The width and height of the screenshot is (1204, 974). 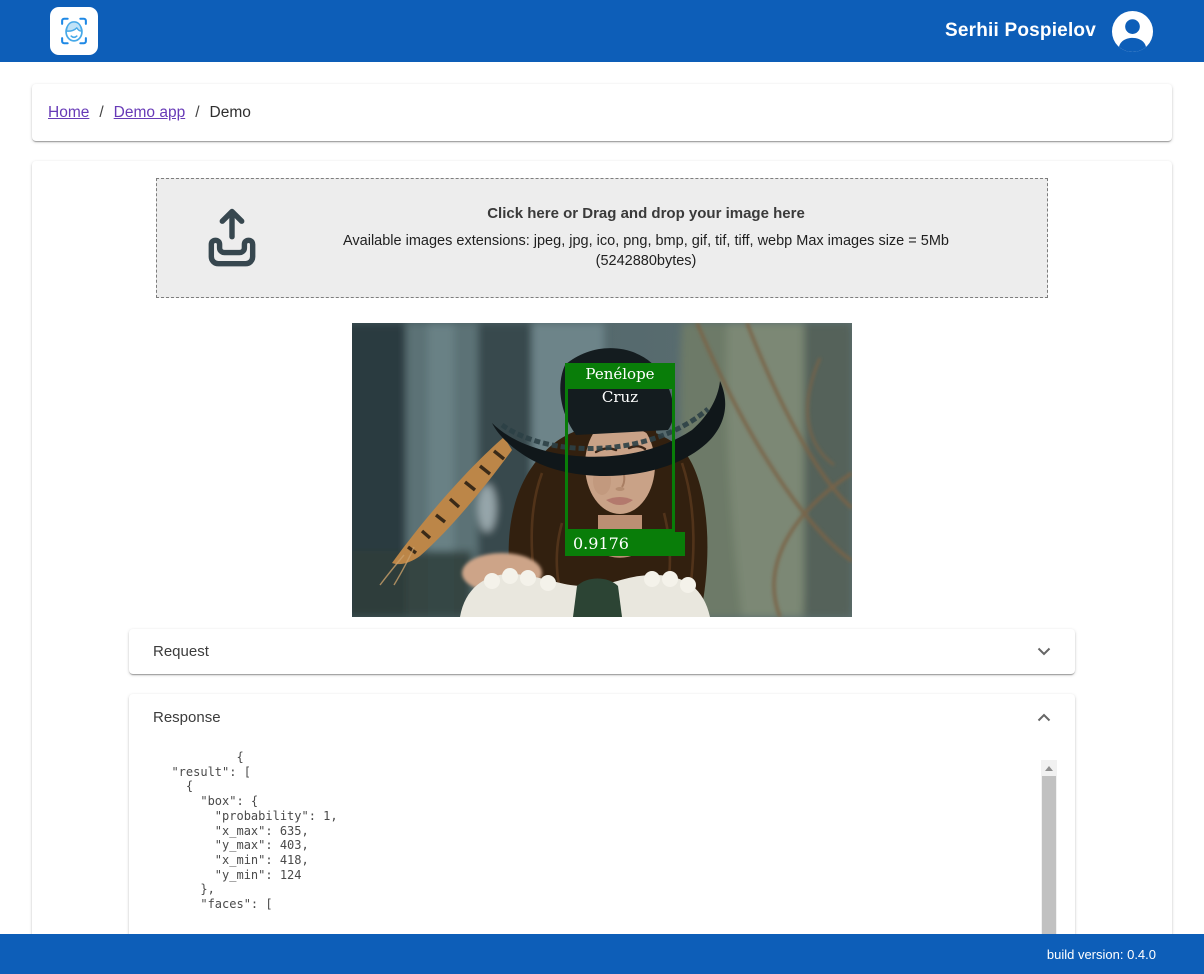 I want to click on response-panel-header: Response, so click(x=602, y=717).